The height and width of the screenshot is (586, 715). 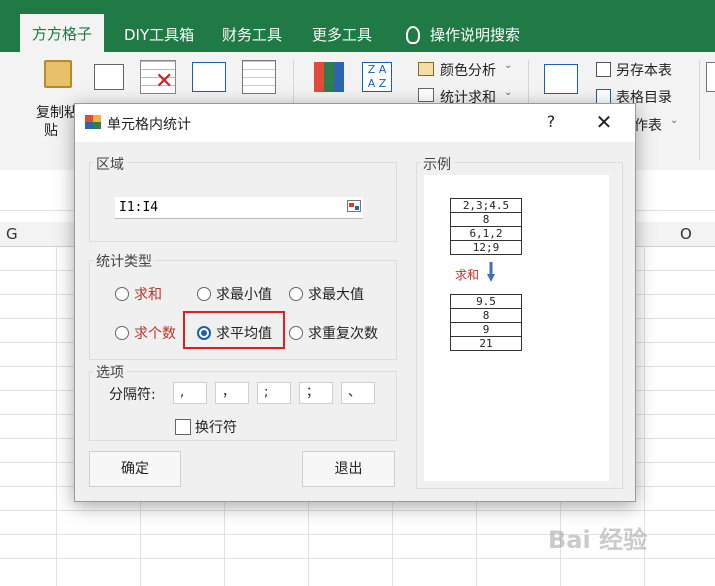 What do you see at coordinates (58, 74) in the screenshot?
I see `clipboard-icon` at bounding box center [58, 74].